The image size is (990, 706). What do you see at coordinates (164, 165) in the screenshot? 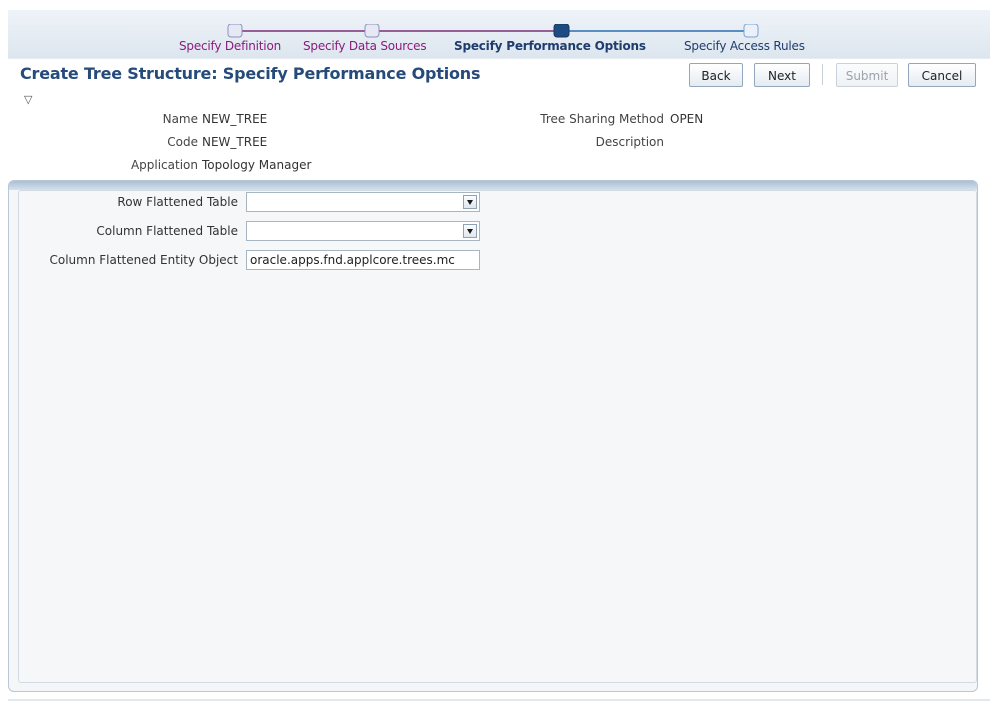
I see `application-label: Application` at bounding box center [164, 165].